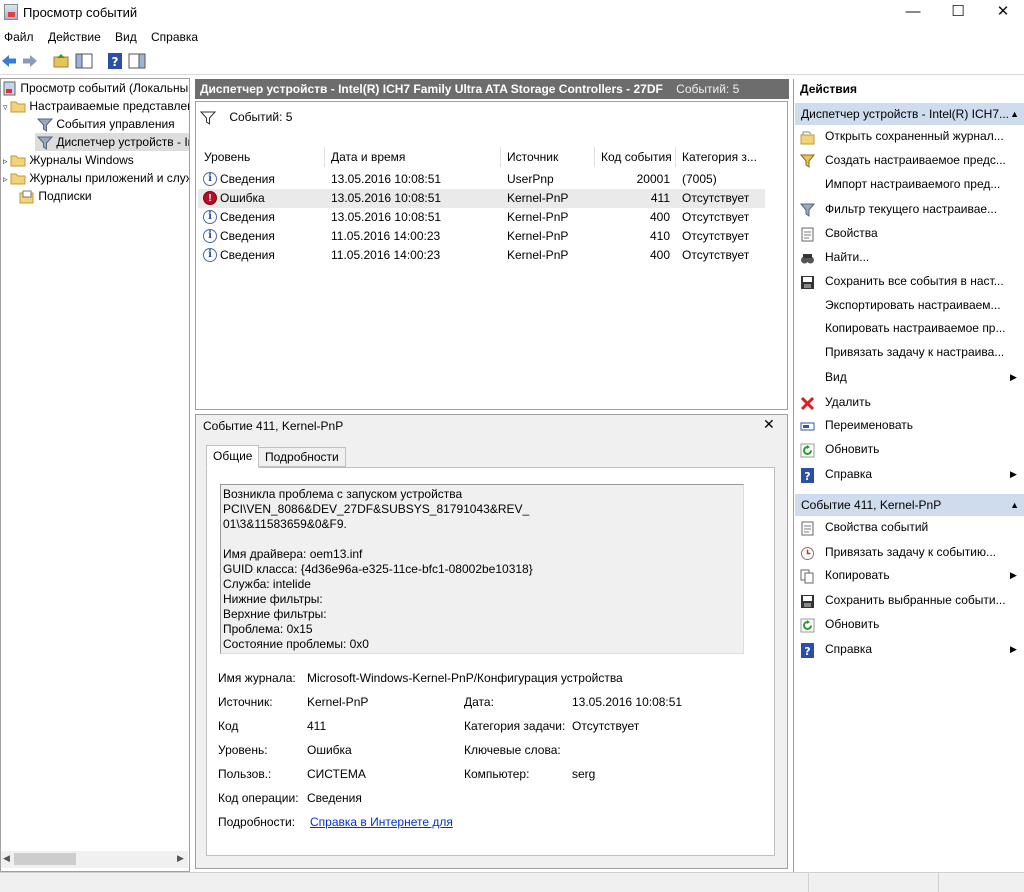  What do you see at coordinates (245, 702) in the screenshot?
I see `source-label: Источник:` at bounding box center [245, 702].